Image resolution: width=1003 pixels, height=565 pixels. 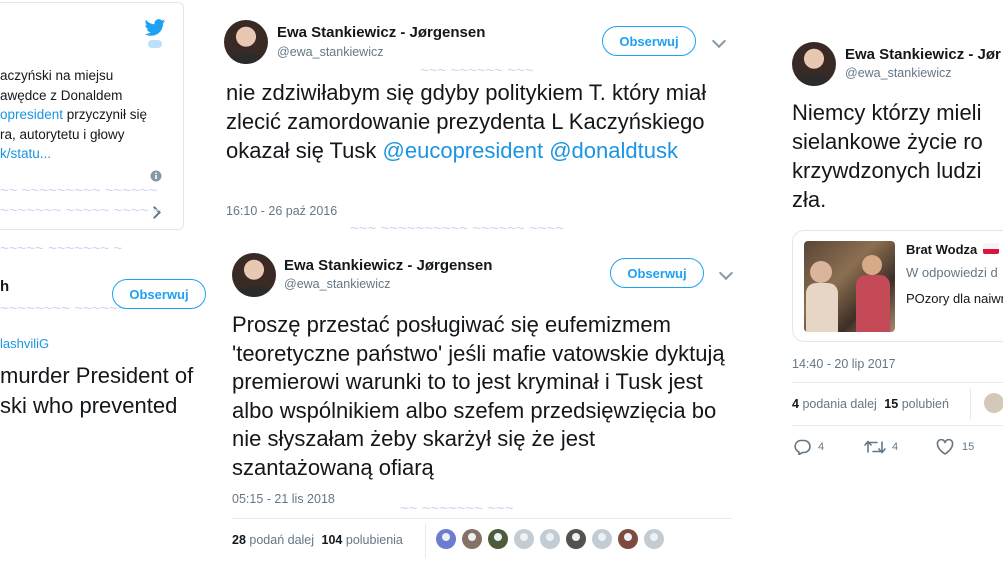 What do you see at coordinates (97, 375) in the screenshot?
I see `left-text-line: murder President of` at bounding box center [97, 375].